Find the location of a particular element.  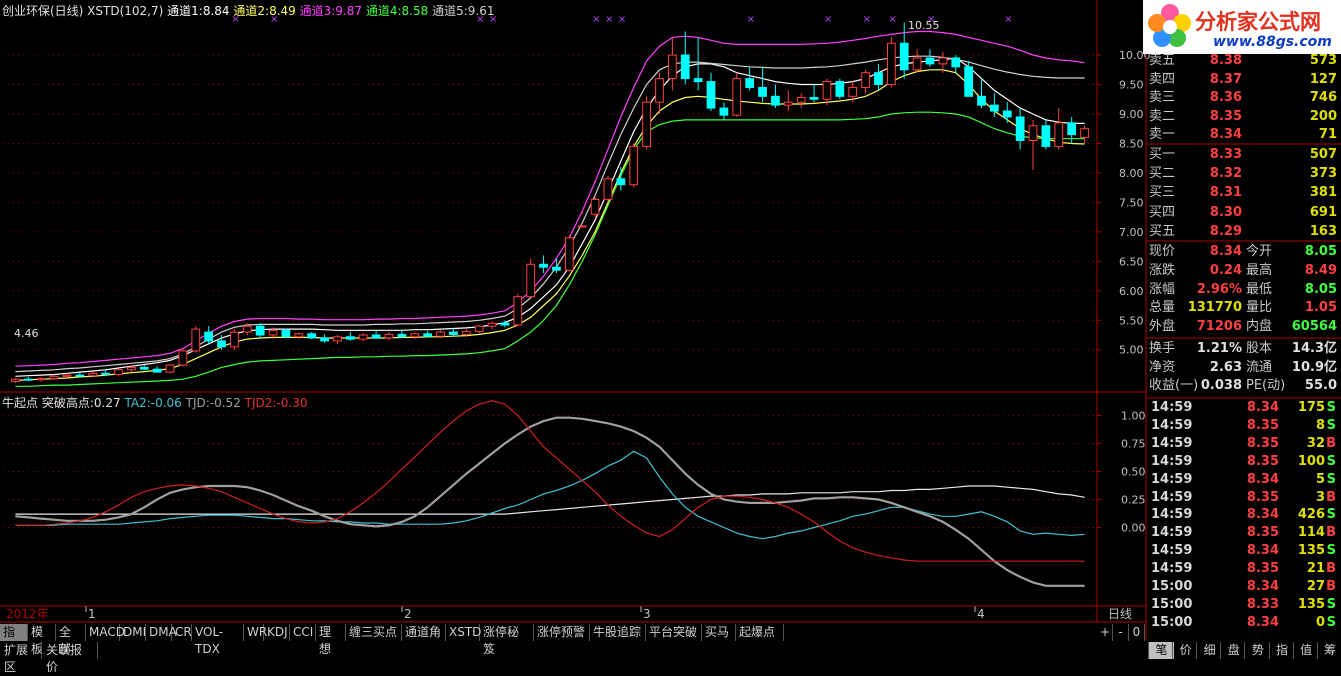

tab-17: 牛股追踪 is located at coordinates (618, 632).